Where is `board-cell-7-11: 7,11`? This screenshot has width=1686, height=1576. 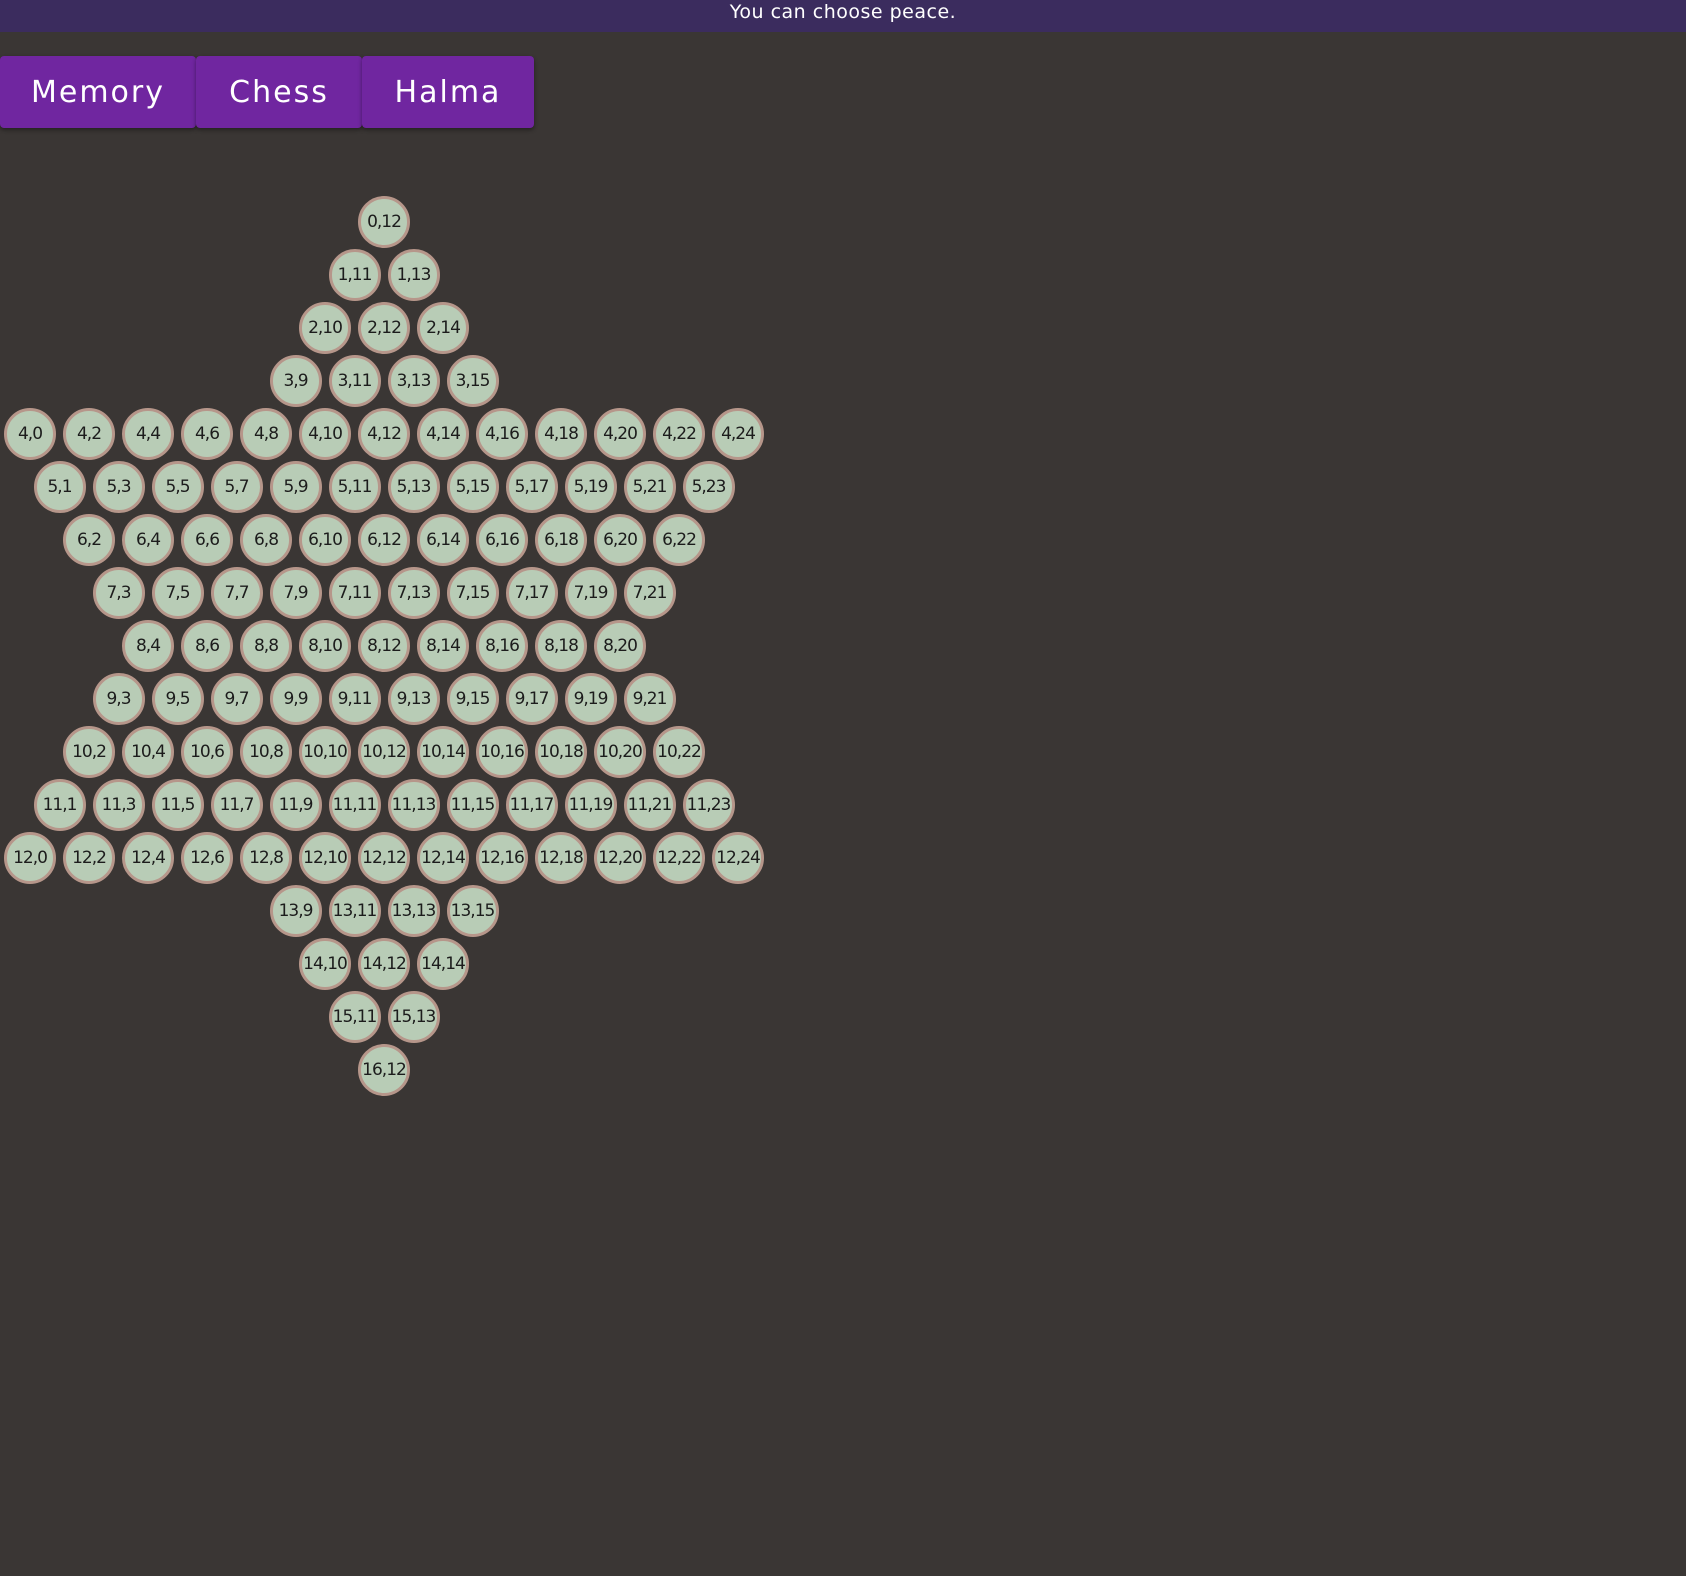
board-cell-7-11: 7,11 is located at coordinates (354, 593).